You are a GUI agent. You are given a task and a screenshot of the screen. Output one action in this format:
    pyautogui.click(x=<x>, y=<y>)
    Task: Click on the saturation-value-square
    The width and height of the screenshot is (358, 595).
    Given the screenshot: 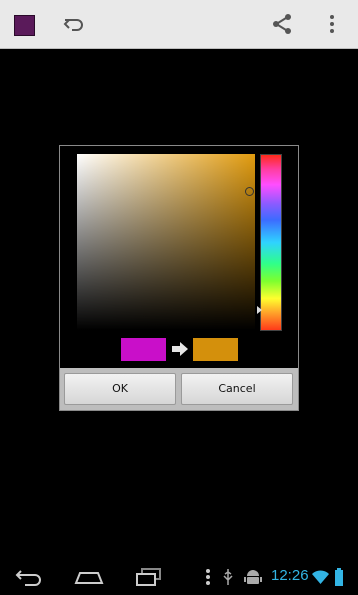 What is the action you would take?
    pyautogui.click(x=166, y=242)
    